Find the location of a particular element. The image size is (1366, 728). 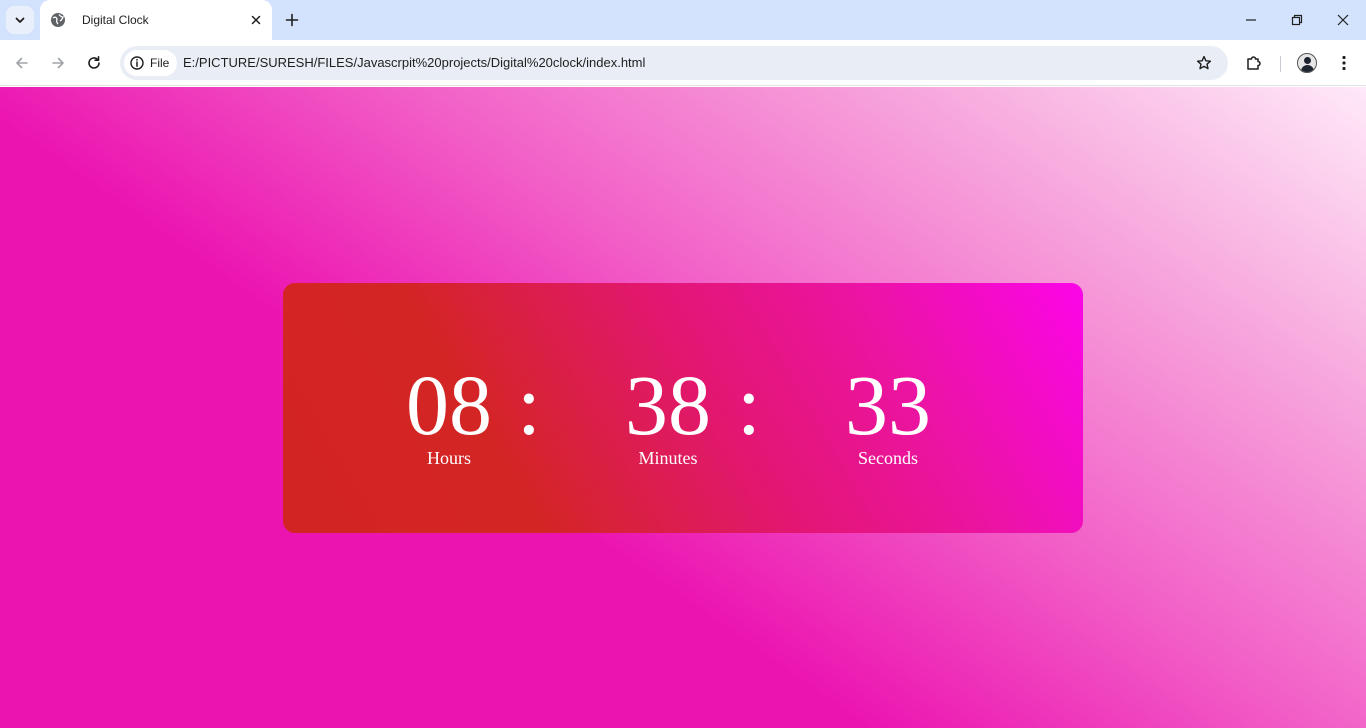

site-info-chip: File is located at coordinates (151, 63).